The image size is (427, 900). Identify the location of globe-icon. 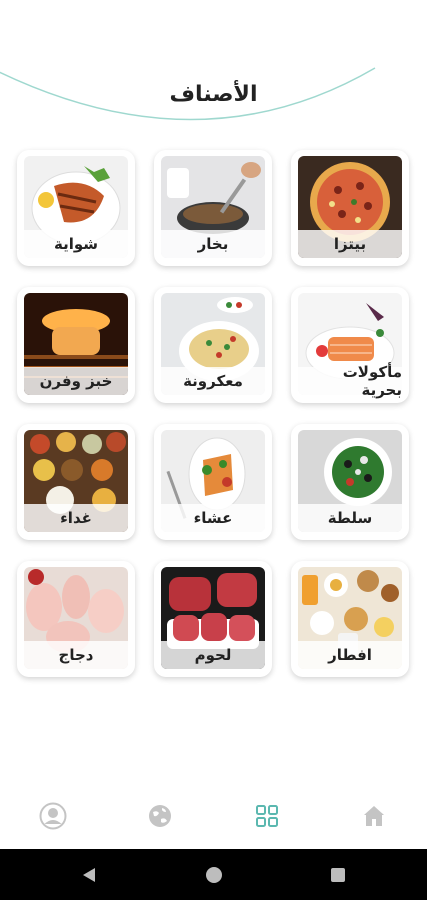
(160, 816).